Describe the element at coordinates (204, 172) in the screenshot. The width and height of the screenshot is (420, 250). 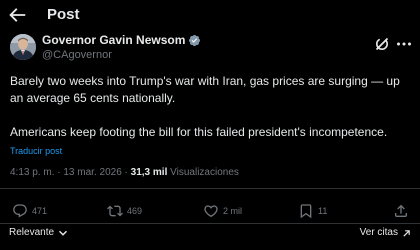
I see `views-label: Visualizaciones` at that location.